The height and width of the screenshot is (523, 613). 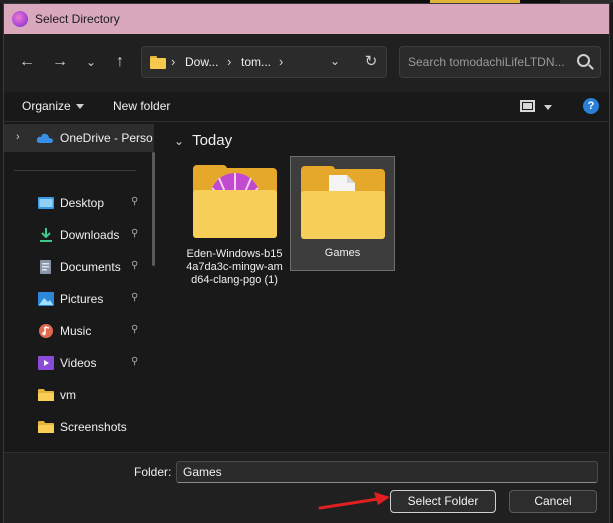 What do you see at coordinates (68, 395) in the screenshot?
I see `sidebar-item-label: vm` at bounding box center [68, 395].